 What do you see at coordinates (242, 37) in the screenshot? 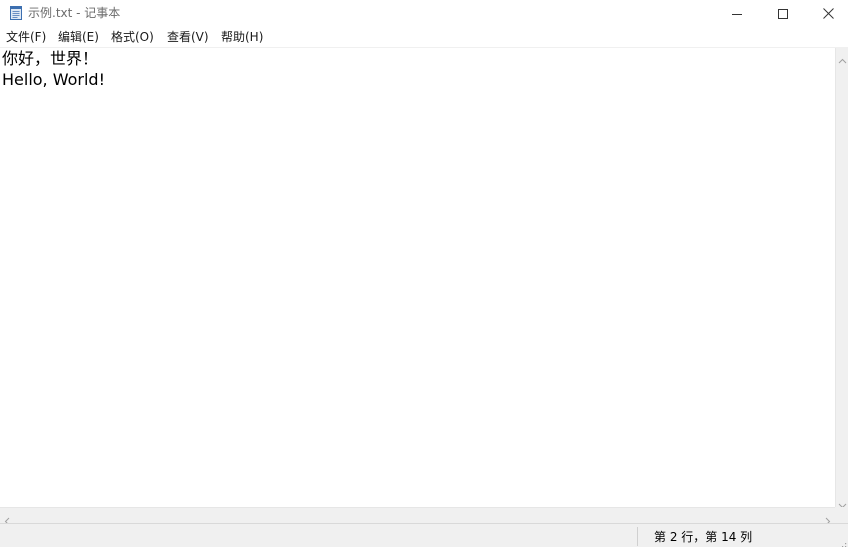
I see `menu-help: 帮助(H)` at bounding box center [242, 37].